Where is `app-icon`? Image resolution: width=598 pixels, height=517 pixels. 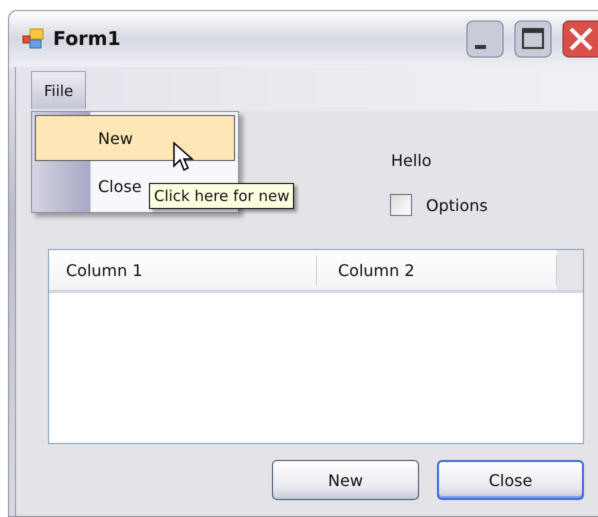 app-icon is located at coordinates (33, 39).